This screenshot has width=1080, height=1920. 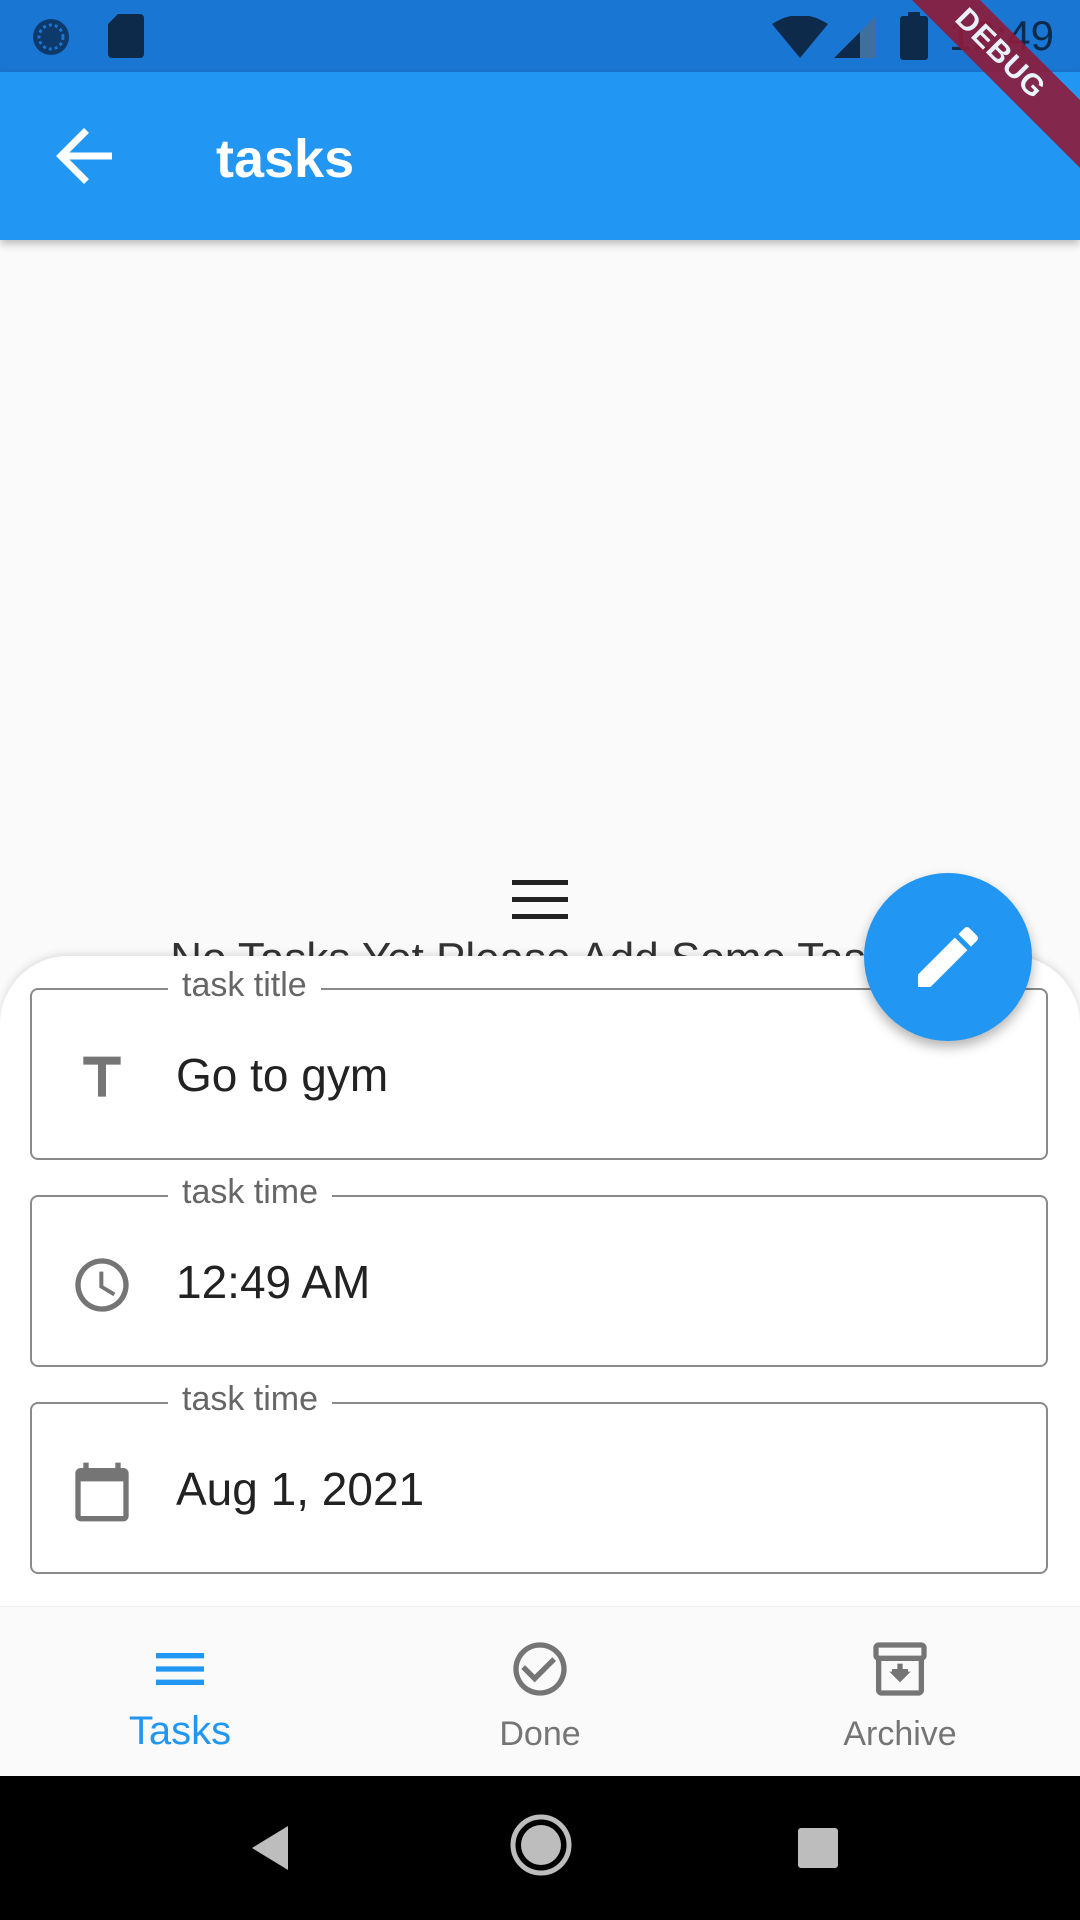 I want to click on nav-item-tasks: Tasks, so click(x=180, y=1692).